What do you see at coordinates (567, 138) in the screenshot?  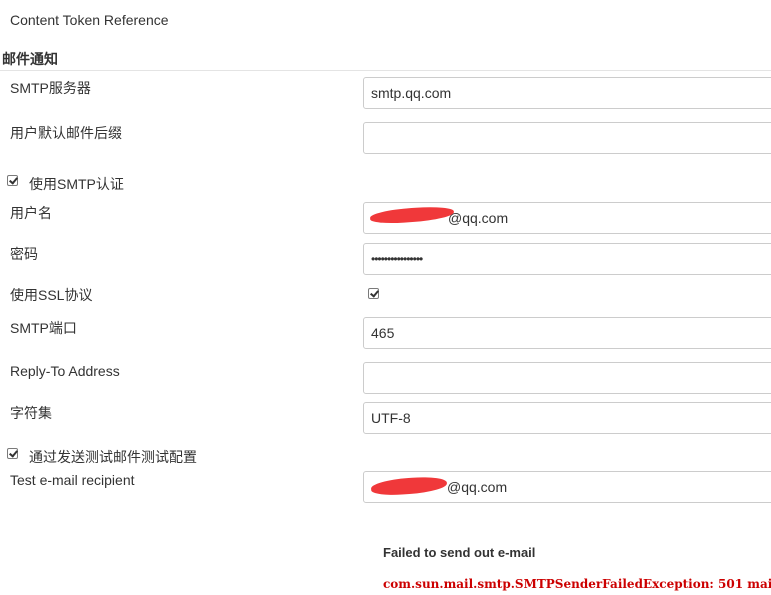 I see `default-suffix-input` at bounding box center [567, 138].